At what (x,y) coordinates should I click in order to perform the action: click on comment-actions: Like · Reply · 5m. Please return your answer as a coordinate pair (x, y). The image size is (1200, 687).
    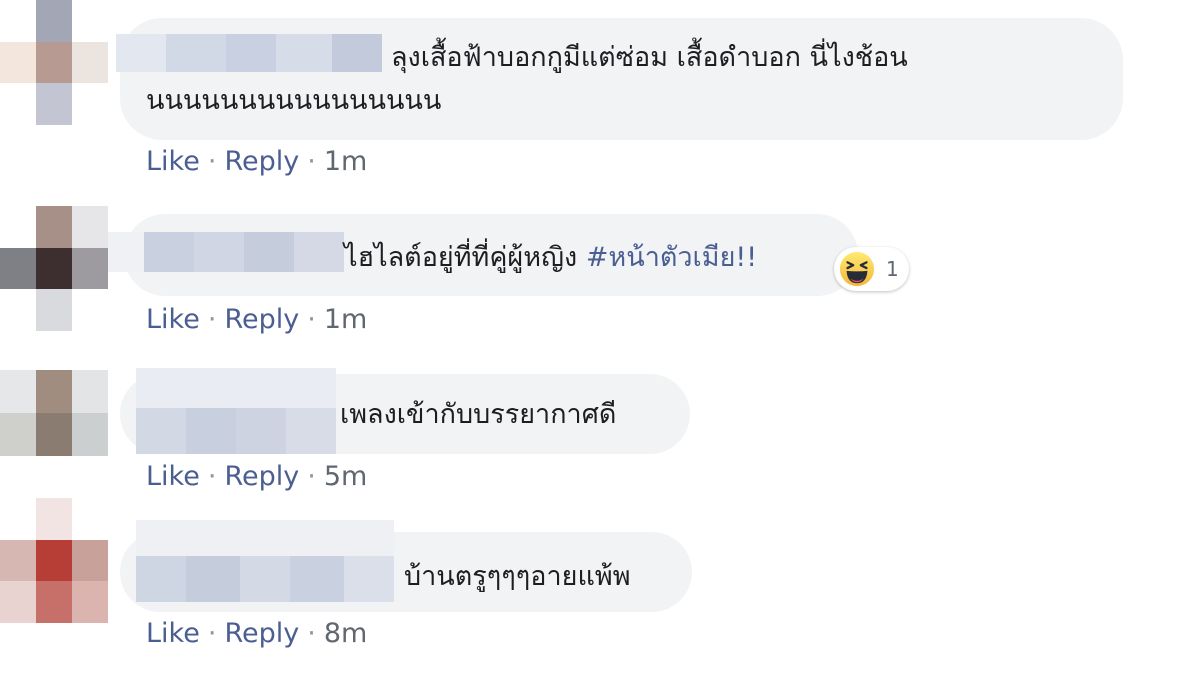
    Looking at the image, I should click on (256, 476).